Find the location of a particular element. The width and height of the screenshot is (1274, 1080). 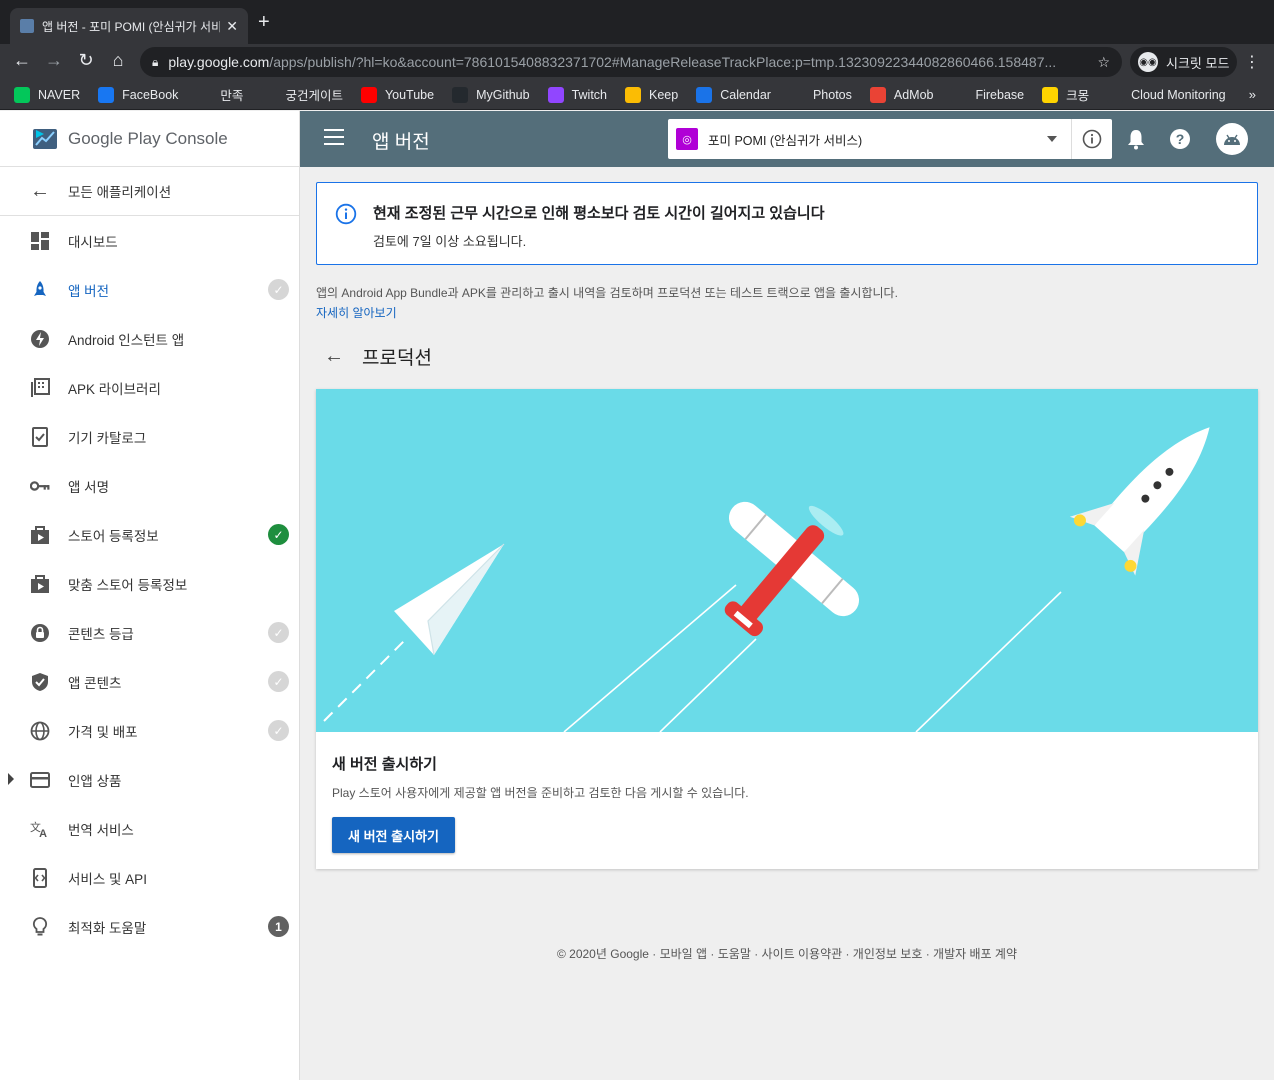

bookmark-item: AdMob is located at coordinates (901, 94).